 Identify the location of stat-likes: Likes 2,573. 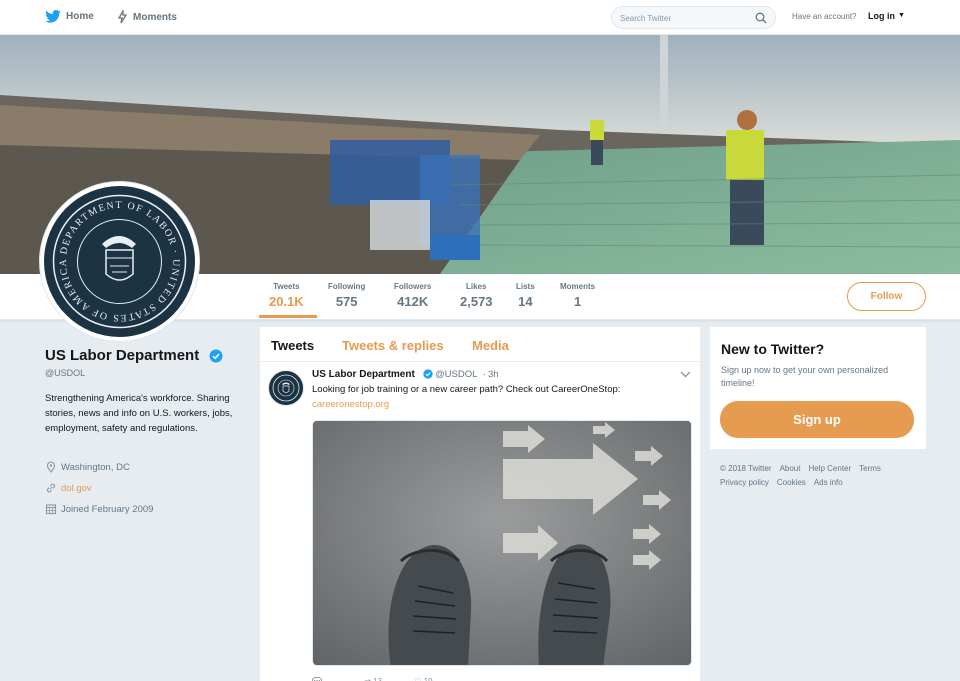
(476, 295).